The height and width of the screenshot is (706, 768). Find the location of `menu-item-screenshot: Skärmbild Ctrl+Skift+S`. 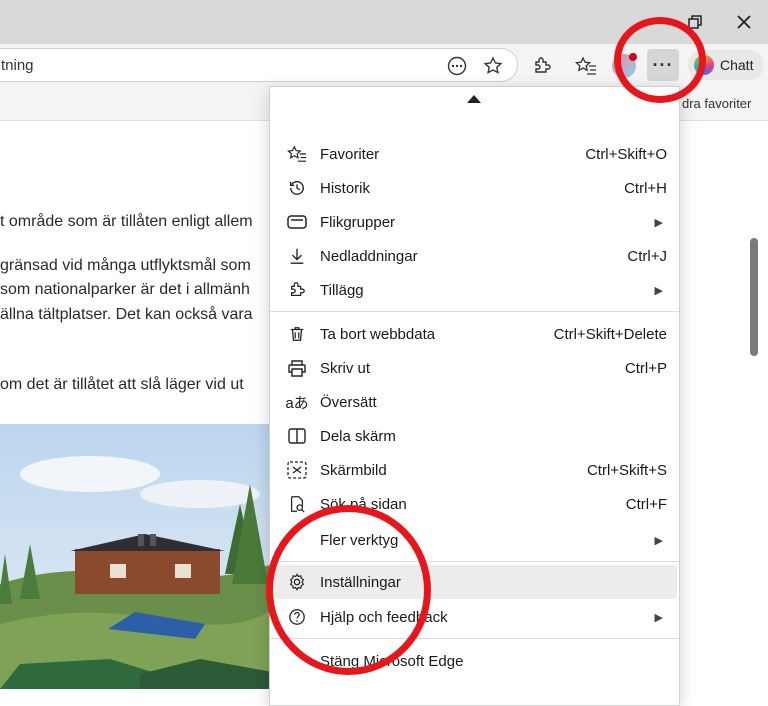

menu-item-screenshot: Skärmbild Ctrl+Skift+S is located at coordinates (475, 470).